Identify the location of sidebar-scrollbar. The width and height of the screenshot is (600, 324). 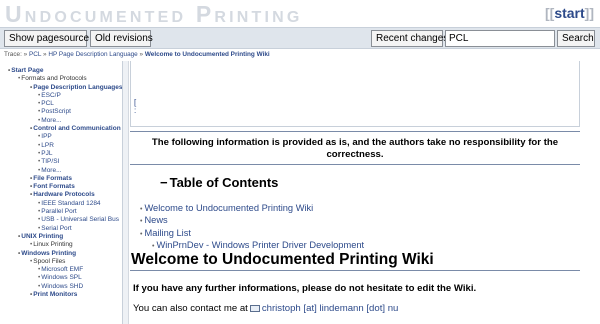
(126, 192).